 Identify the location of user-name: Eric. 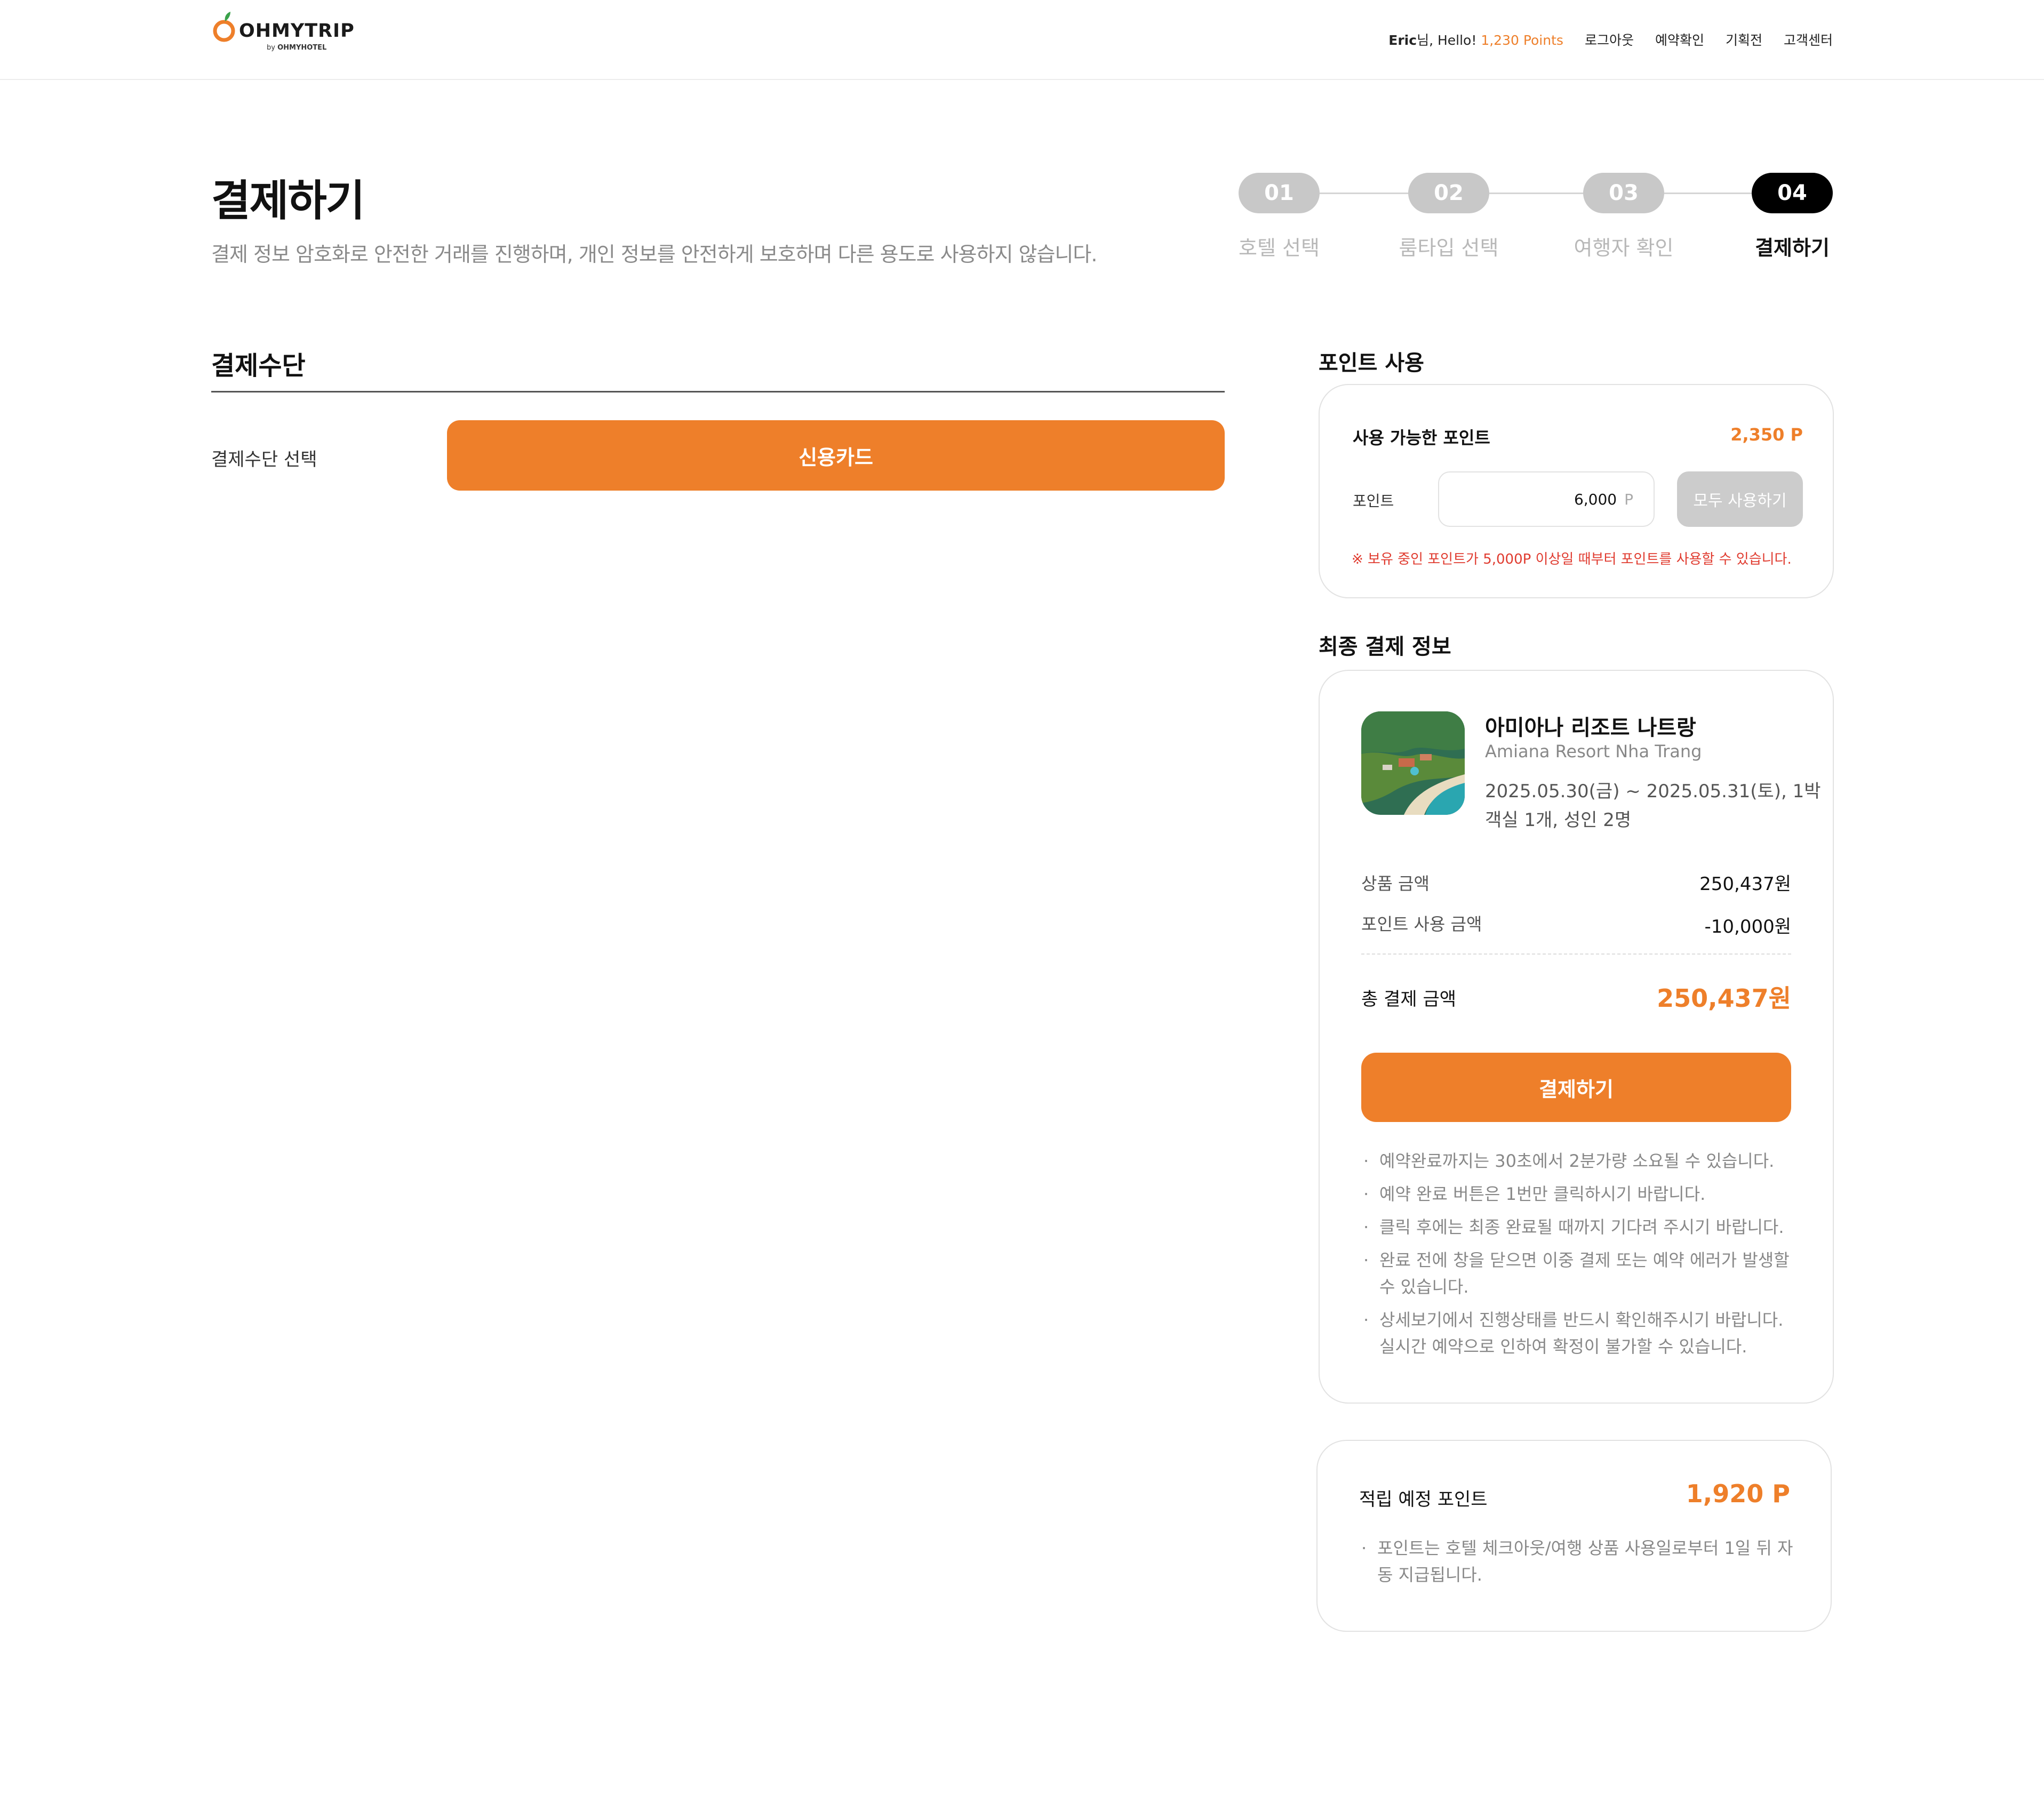
(1402, 40).